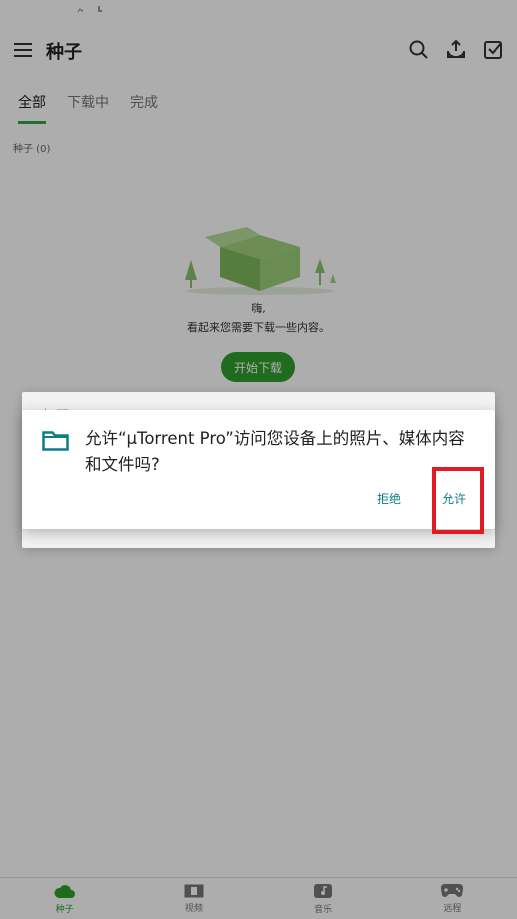  Describe the element at coordinates (275, 451) in the screenshot. I see `permission-message: 允许“μTorrent Pro”访问您设备上的照片、媒体内容和文件吗?` at that location.